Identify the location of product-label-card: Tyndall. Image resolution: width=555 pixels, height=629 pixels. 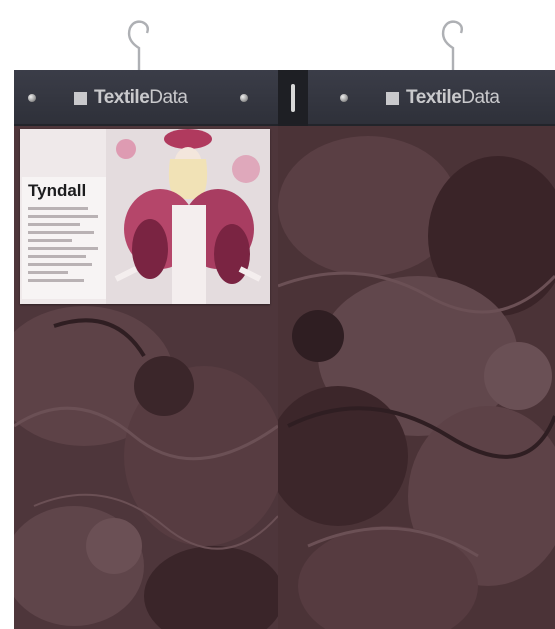
(145, 216).